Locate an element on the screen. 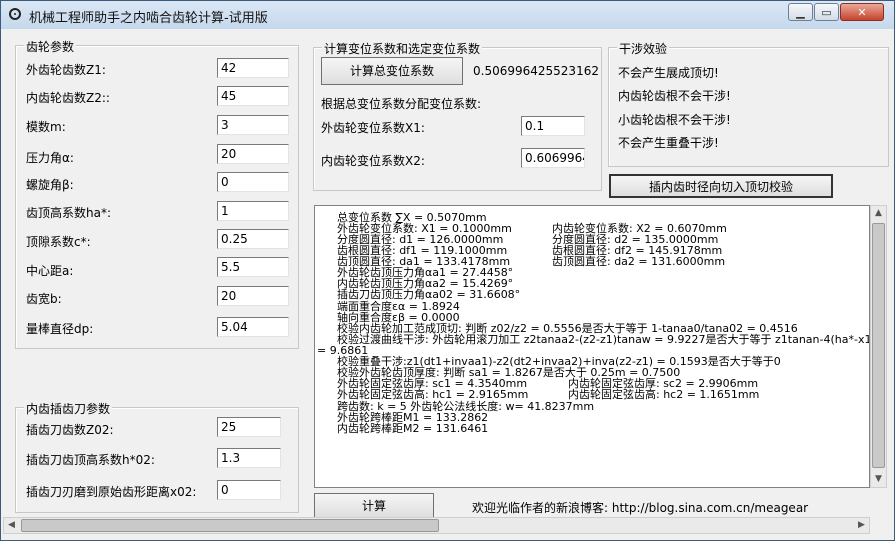 This screenshot has height=541, width=895. calculate-button: 计算 is located at coordinates (374, 506).